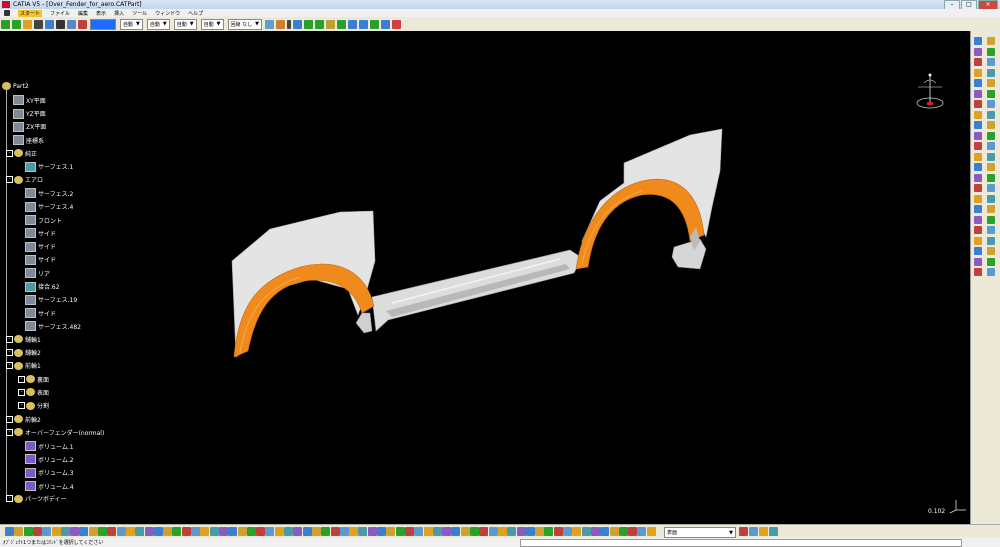 The image size is (1000, 547). What do you see at coordinates (33, 379) in the screenshot?
I see `tree-item: - 裏面` at bounding box center [33, 379].